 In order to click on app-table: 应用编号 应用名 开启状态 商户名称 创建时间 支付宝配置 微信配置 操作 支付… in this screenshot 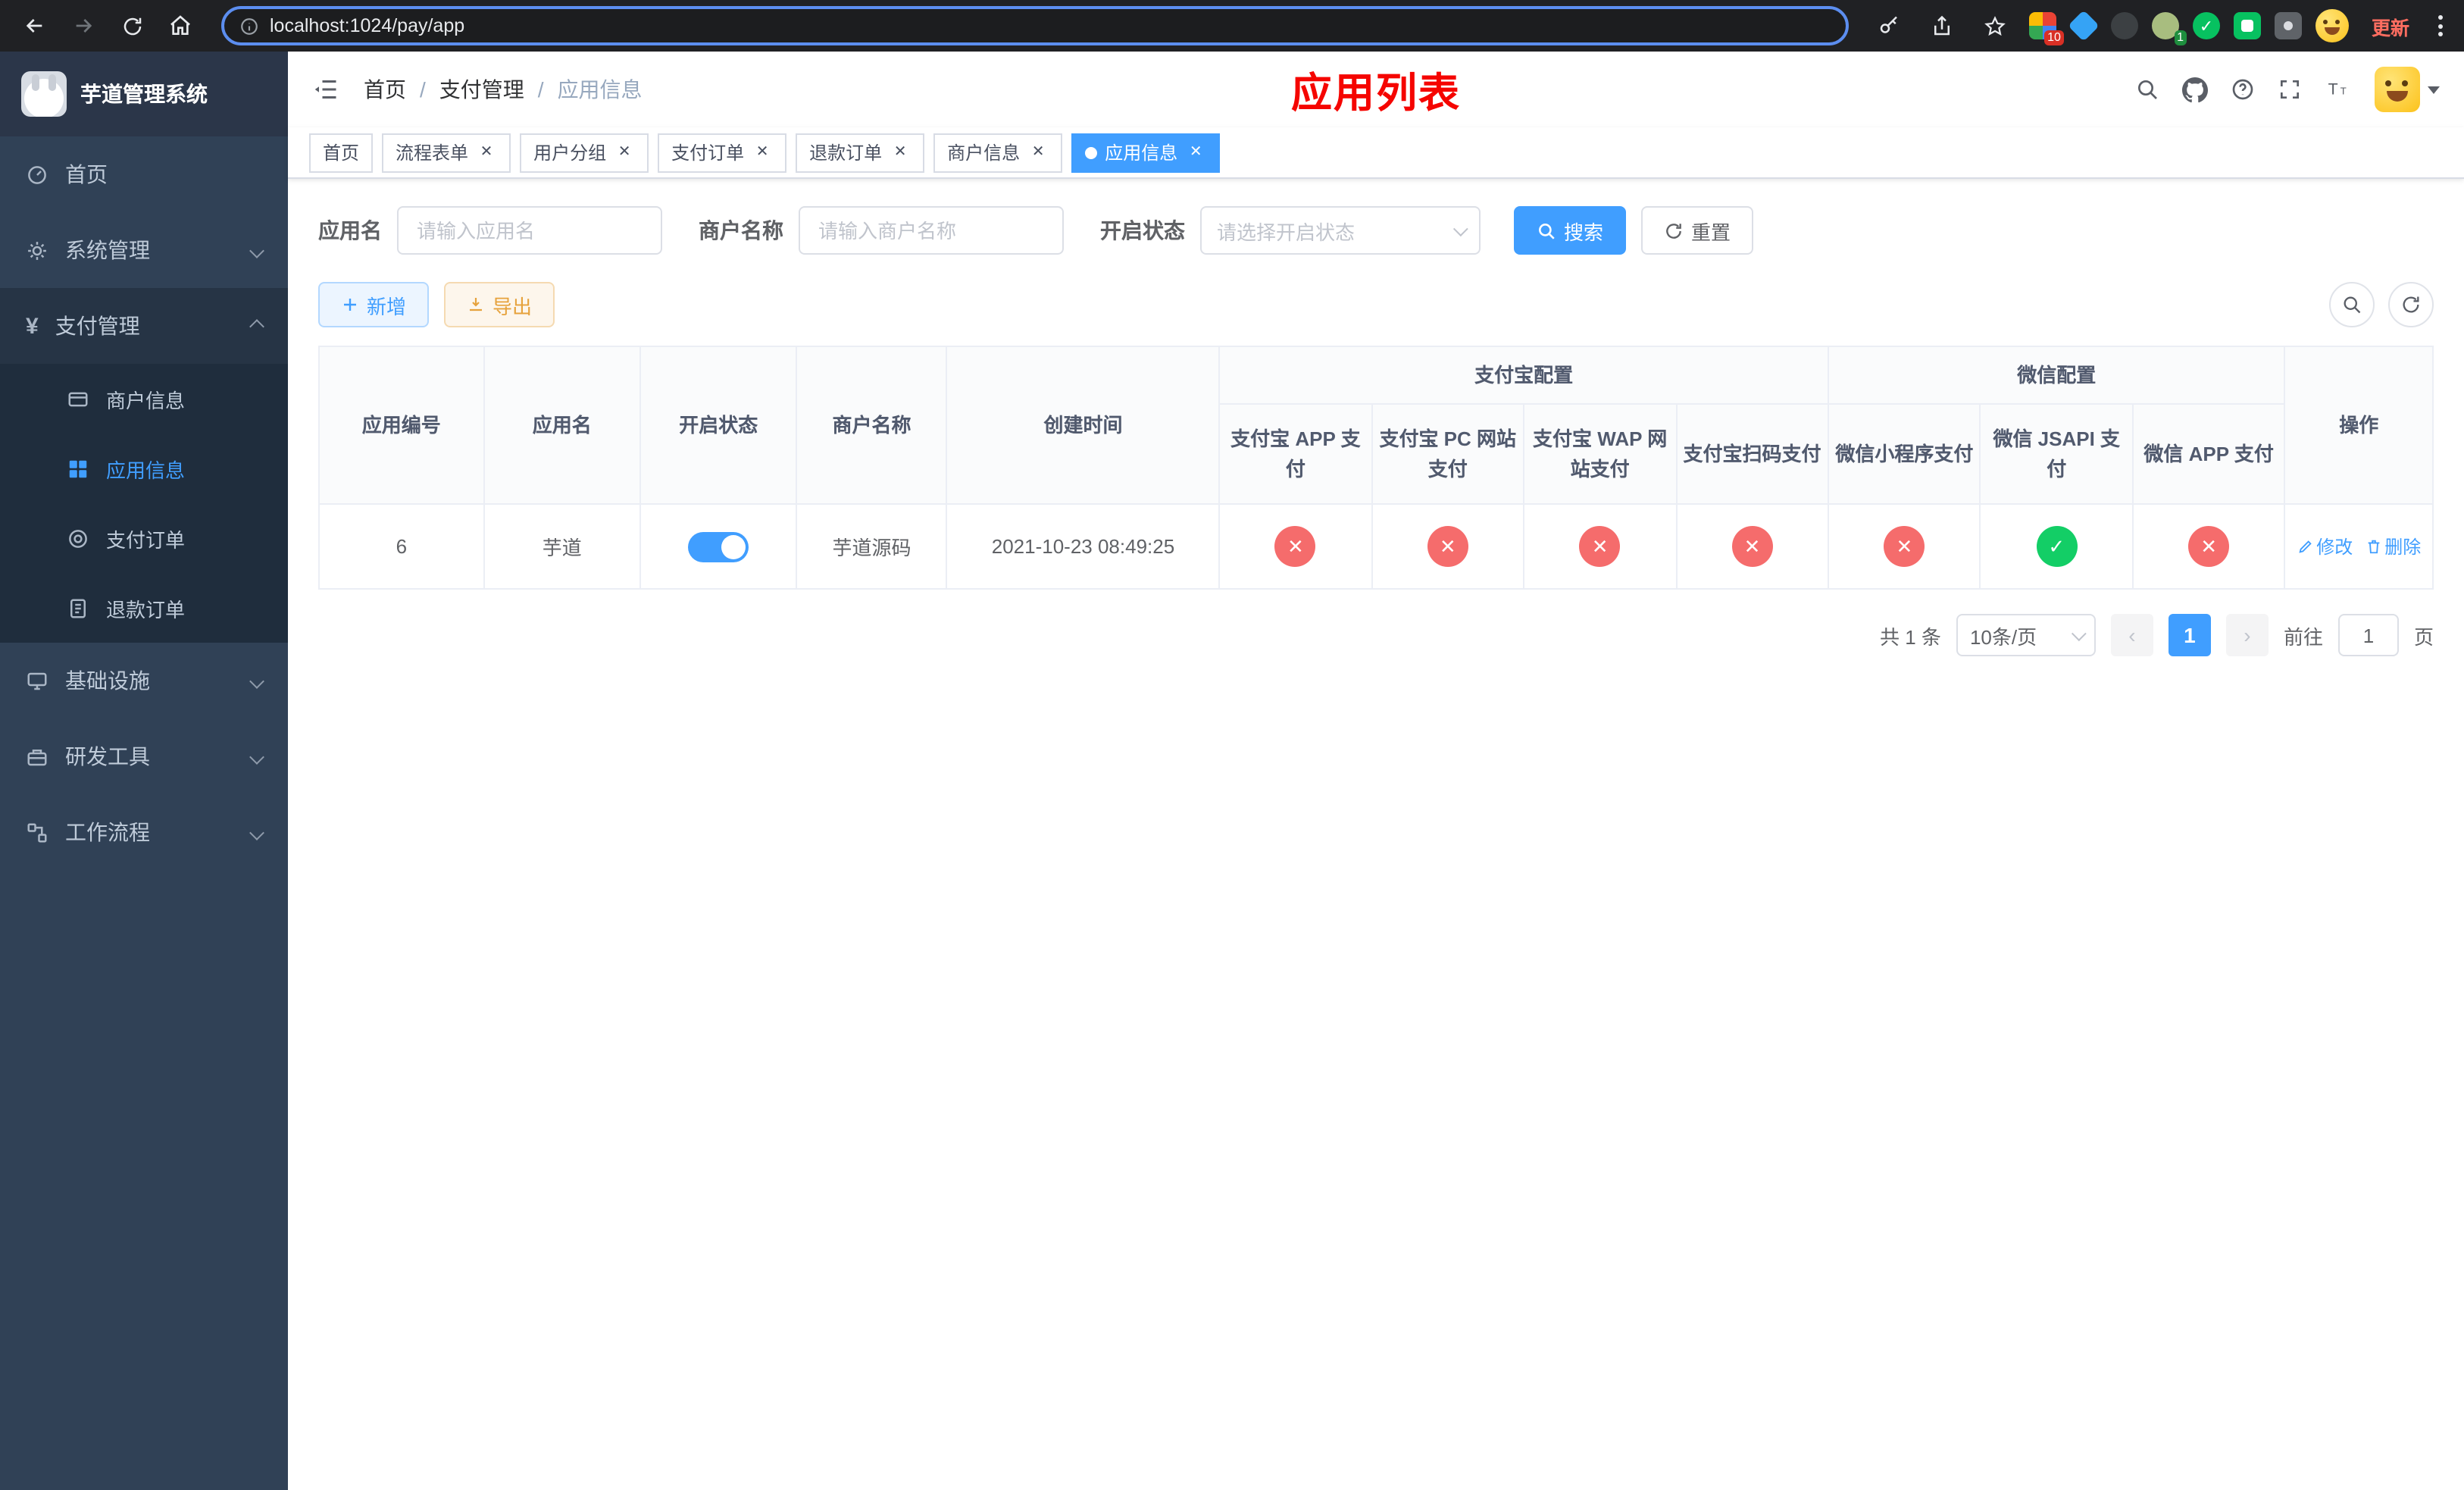, I will do `click(1376, 468)`.